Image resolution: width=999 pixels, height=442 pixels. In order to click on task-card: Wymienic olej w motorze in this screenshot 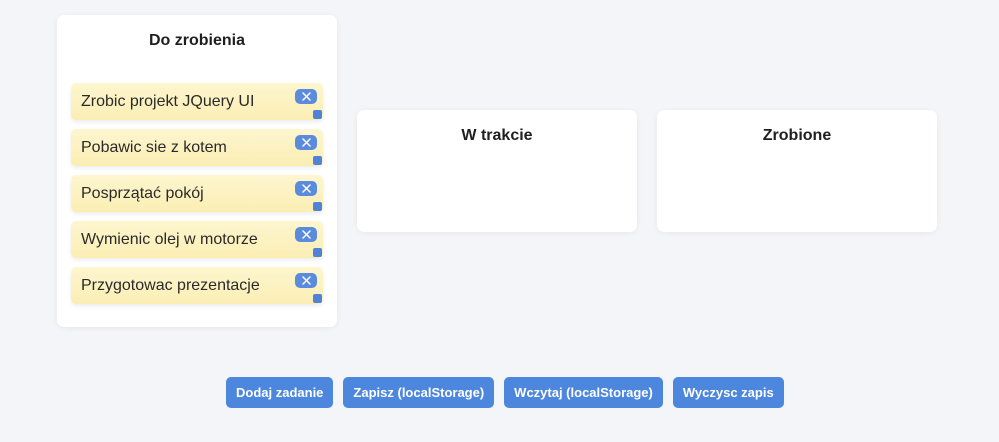, I will do `click(197, 239)`.